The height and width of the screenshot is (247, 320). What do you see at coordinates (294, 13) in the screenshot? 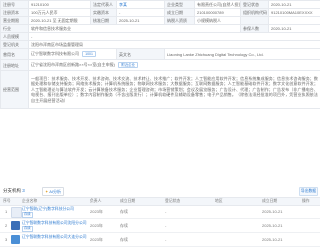
I see `value: 91210100MA10EXXXX` at bounding box center [294, 13].